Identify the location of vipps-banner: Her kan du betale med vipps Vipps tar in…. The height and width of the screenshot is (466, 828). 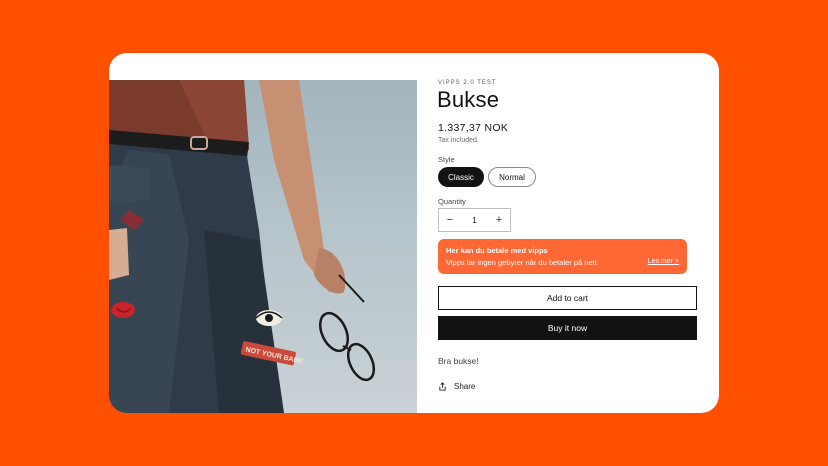
(562, 256).